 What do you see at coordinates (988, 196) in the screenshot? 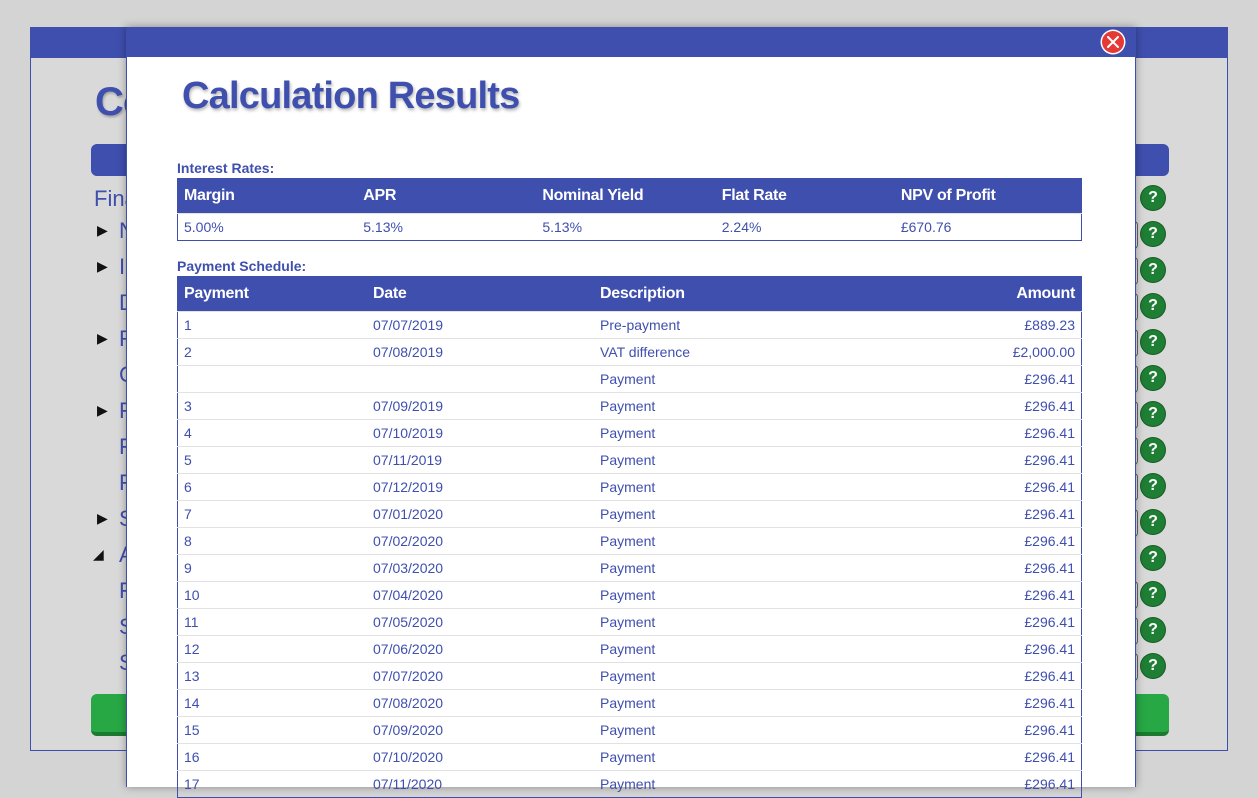
I see `interest-rates-column-header: NPV of Profit` at bounding box center [988, 196].